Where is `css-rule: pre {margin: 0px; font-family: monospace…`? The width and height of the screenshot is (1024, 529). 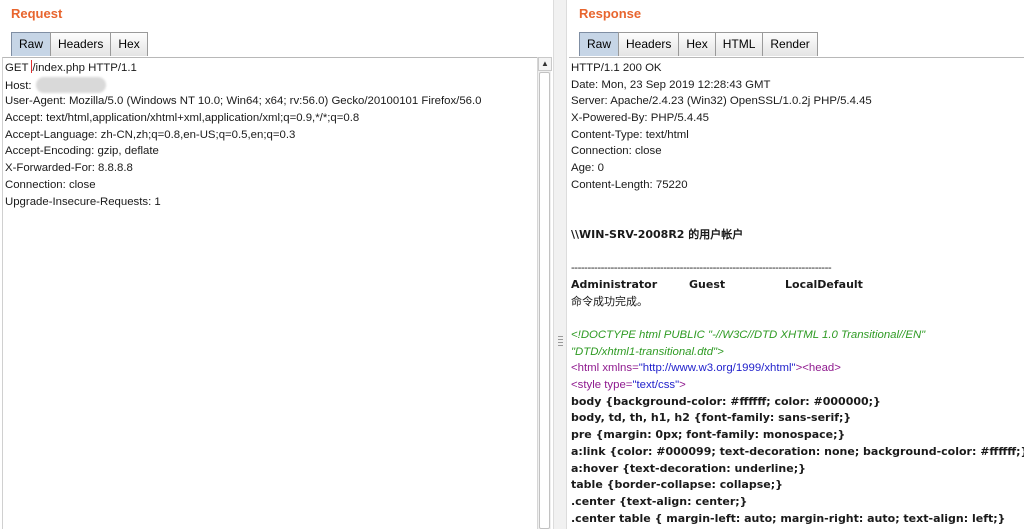 css-rule: pre {margin: 0px; font-family: monospace… is located at coordinates (708, 435).